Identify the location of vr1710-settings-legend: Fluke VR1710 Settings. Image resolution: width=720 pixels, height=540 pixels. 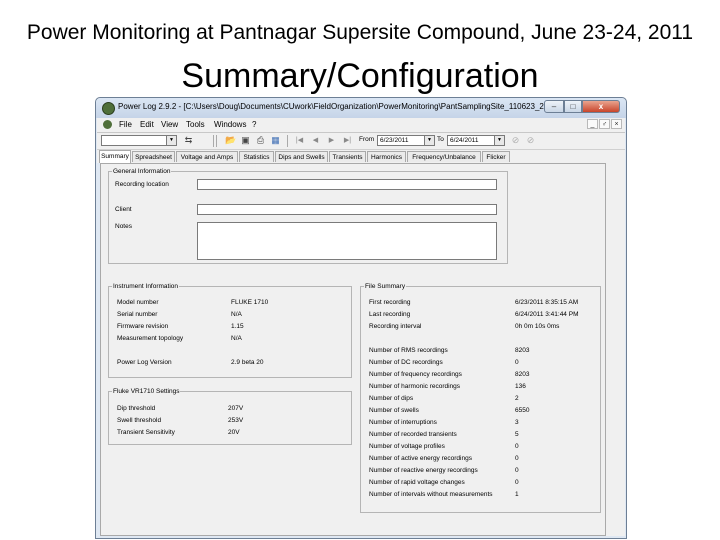
(146, 391).